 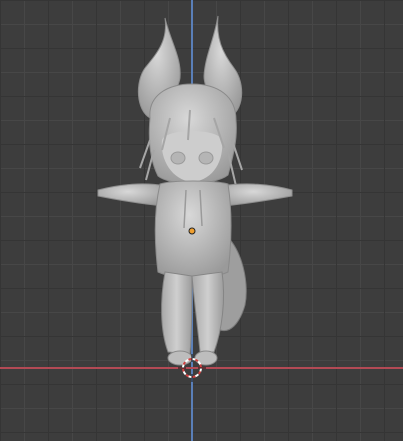 What do you see at coordinates (177, 313) in the screenshot?
I see `left-leg` at bounding box center [177, 313].